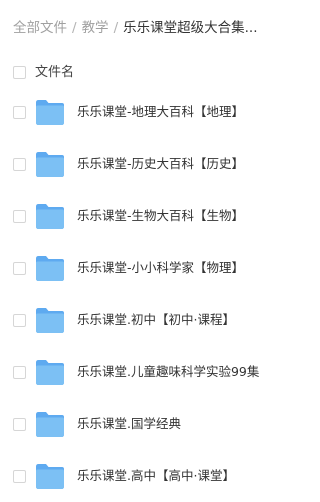 This screenshot has width=320, height=502. What do you see at coordinates (40, 28) in the screenshot?
I see `breadcrumb-all-files: 全部文件` at bounding box center [40, 28].